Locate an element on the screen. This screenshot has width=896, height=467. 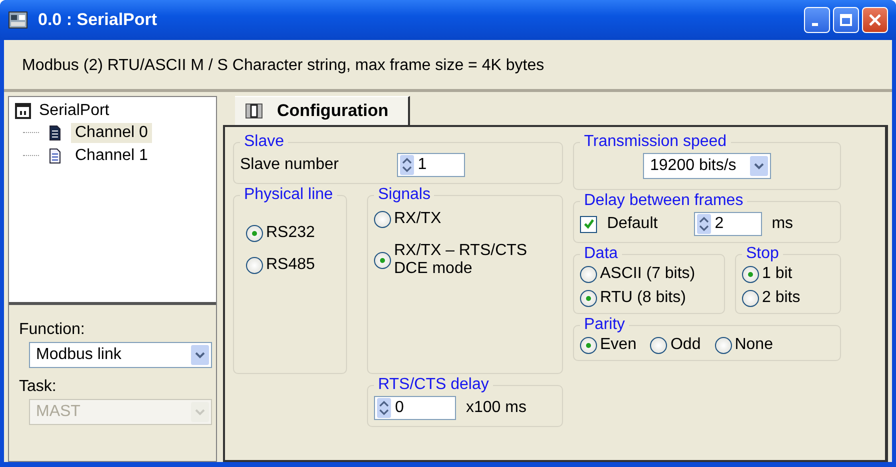
group-title: Parity is located at coordinates (604, 325).